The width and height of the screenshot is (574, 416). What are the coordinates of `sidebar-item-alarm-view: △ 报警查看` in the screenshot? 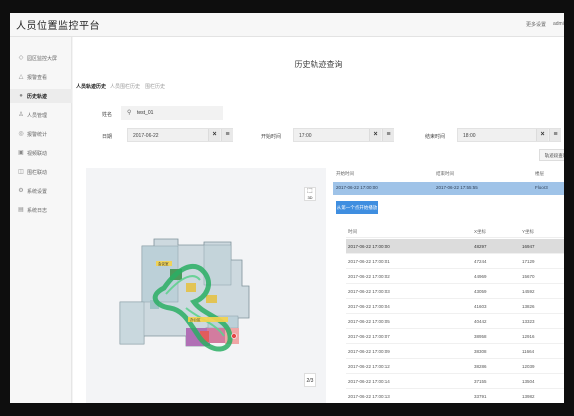 It's located at (41, 77).